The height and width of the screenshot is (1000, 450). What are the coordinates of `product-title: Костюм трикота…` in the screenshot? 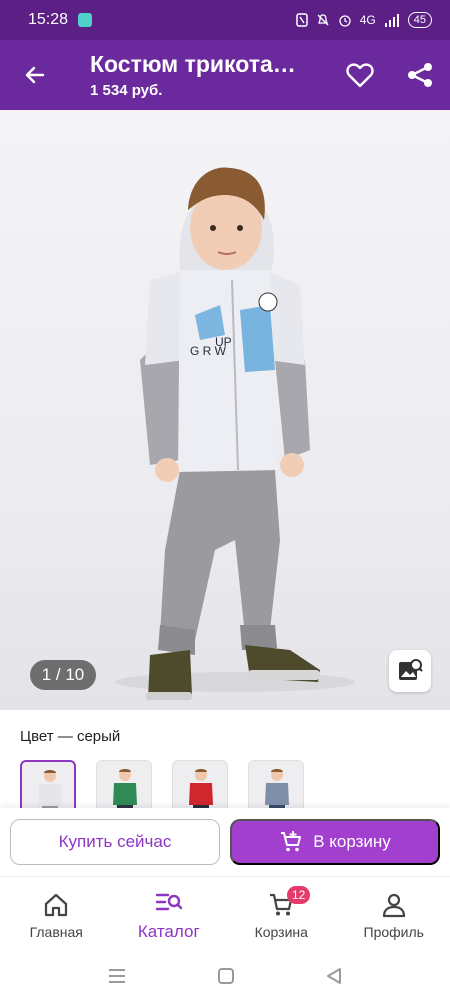 It's located at (193, 64).